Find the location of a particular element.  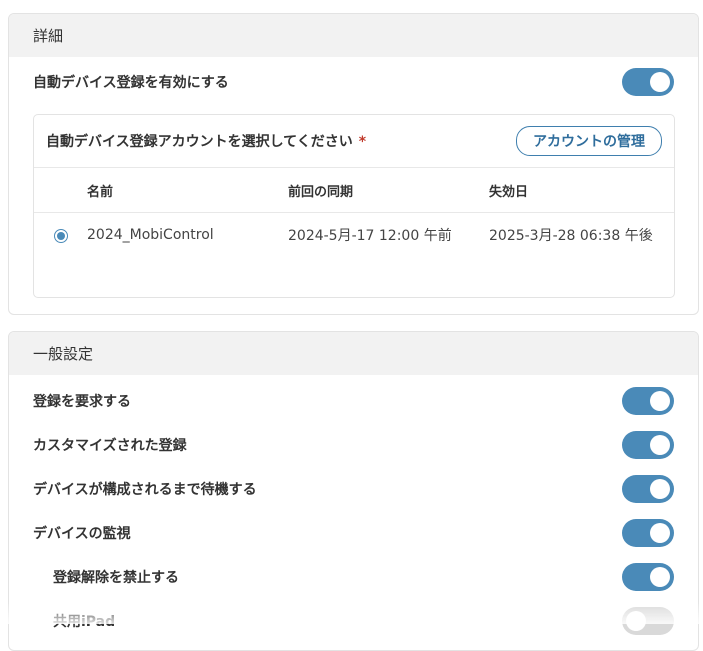

account-radio-button is located at coordinates (61, 236).